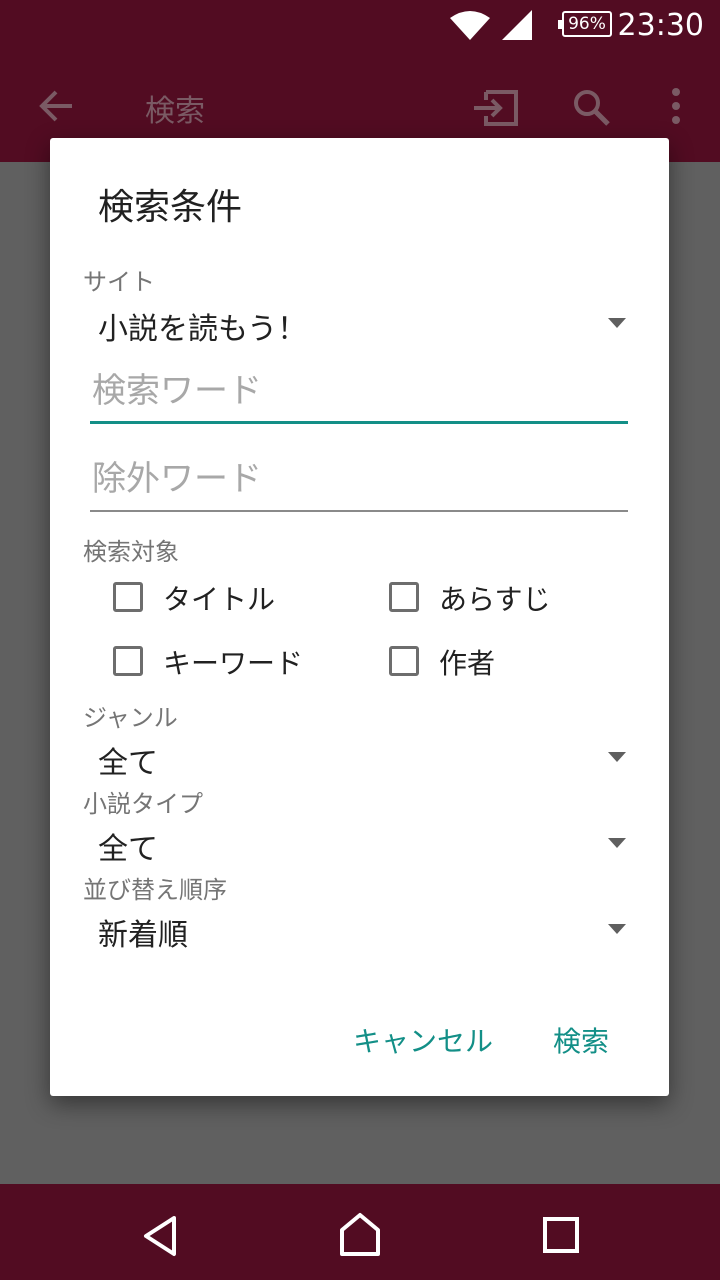 This screenshot has width=720, height=1280. I want to click on novel-type-value: 全て, so click(128, 849).